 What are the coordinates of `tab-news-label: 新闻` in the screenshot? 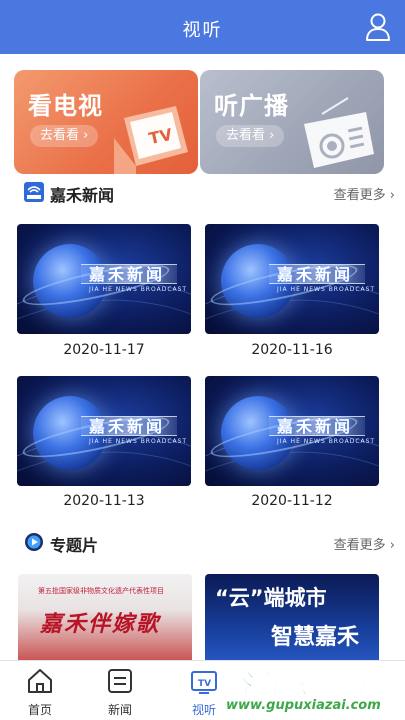 It's located at (119, 710).